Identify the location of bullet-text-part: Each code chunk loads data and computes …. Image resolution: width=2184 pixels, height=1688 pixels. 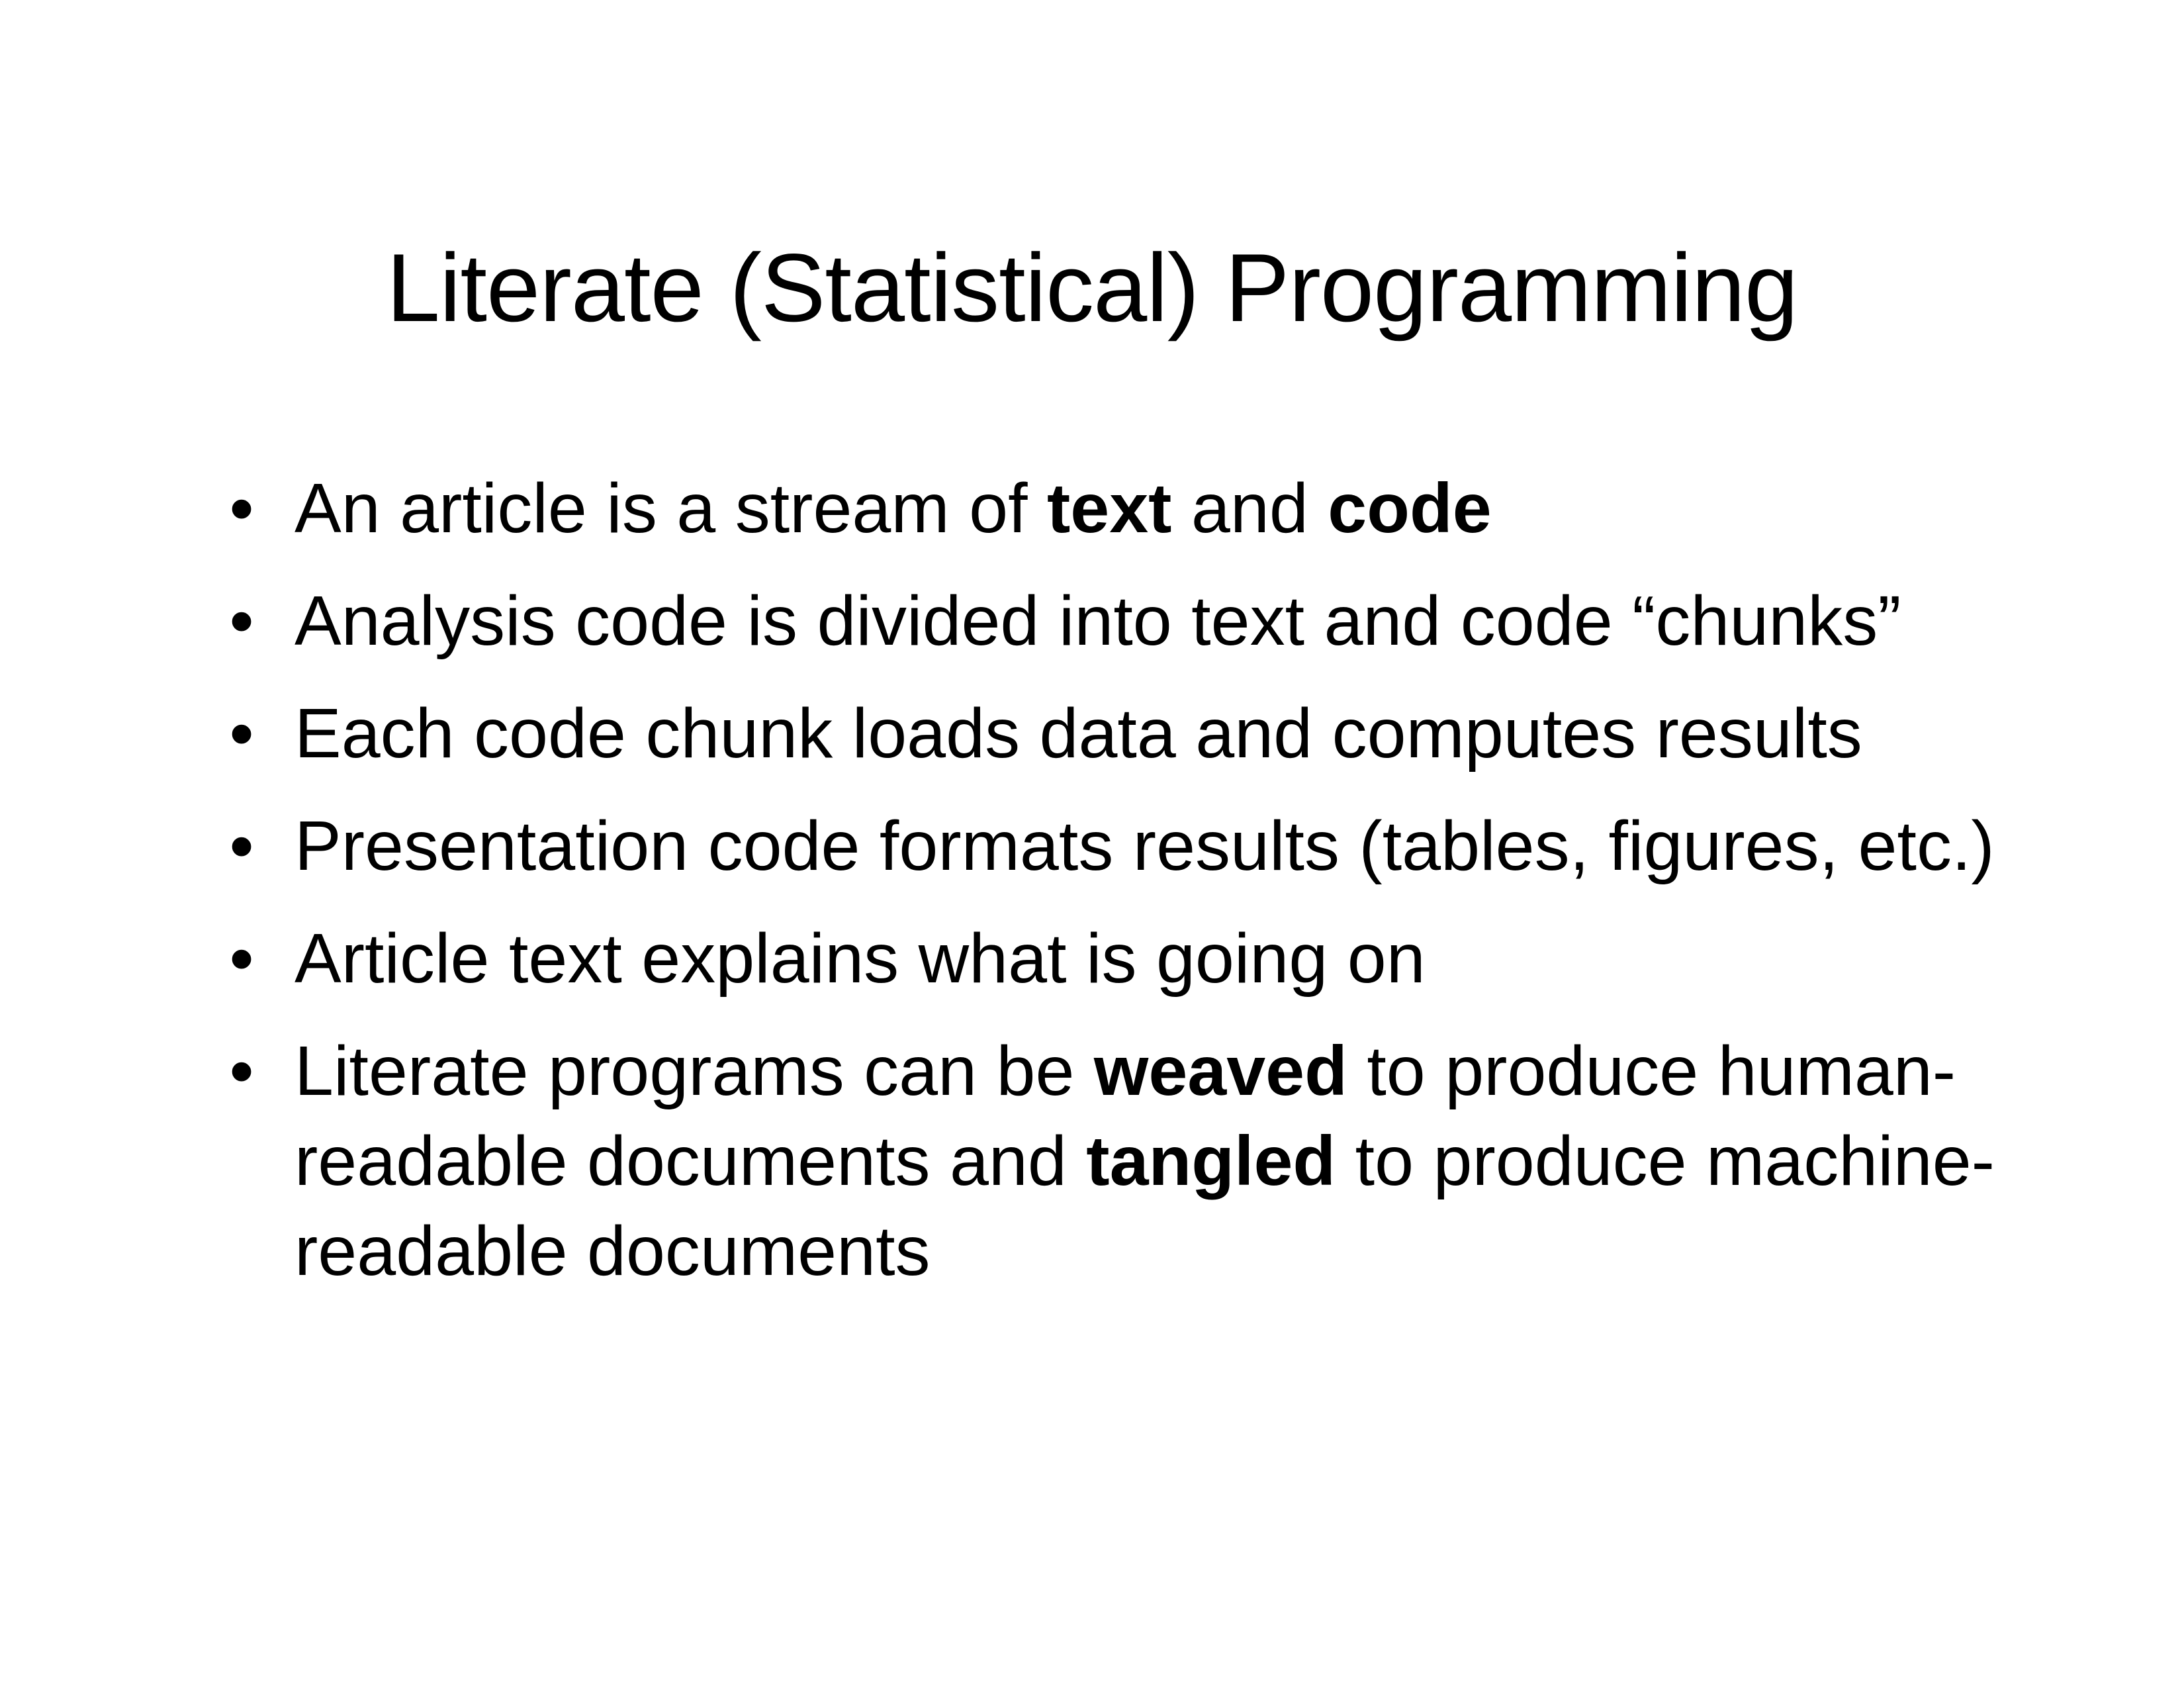
(1078, 733).